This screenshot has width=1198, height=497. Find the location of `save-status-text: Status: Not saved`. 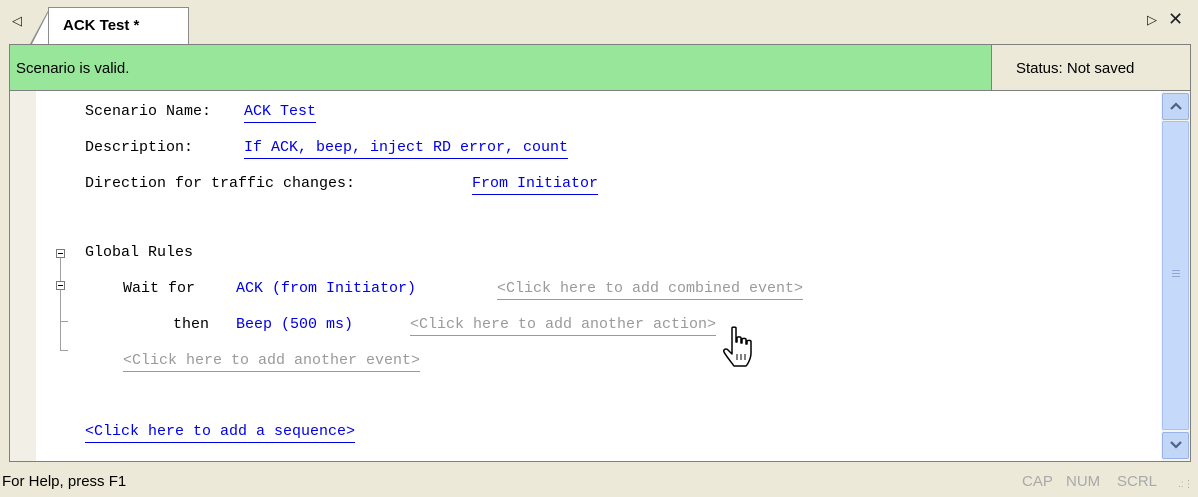

save-status-text: Status: Not saved is located at coordinates (1075, 68).